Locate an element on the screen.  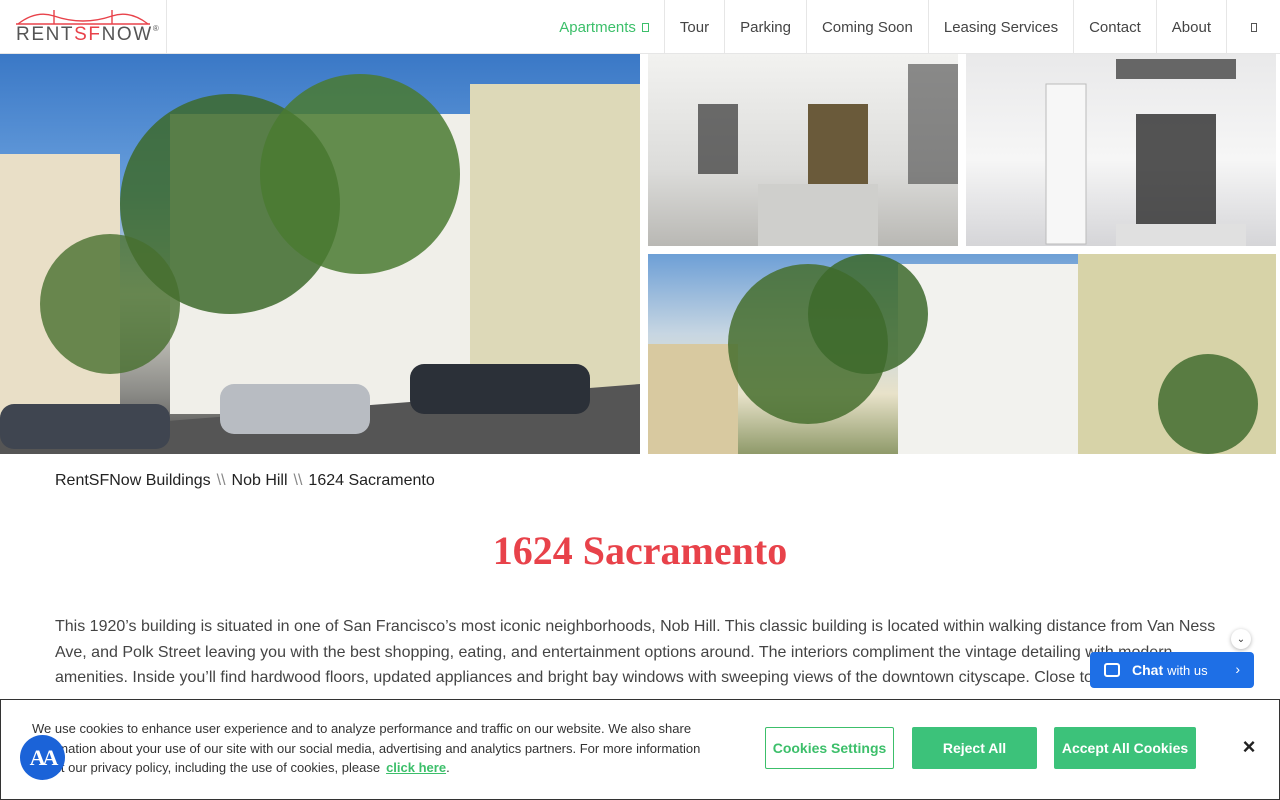
chat-icon is located at coordinates (1112, 670).